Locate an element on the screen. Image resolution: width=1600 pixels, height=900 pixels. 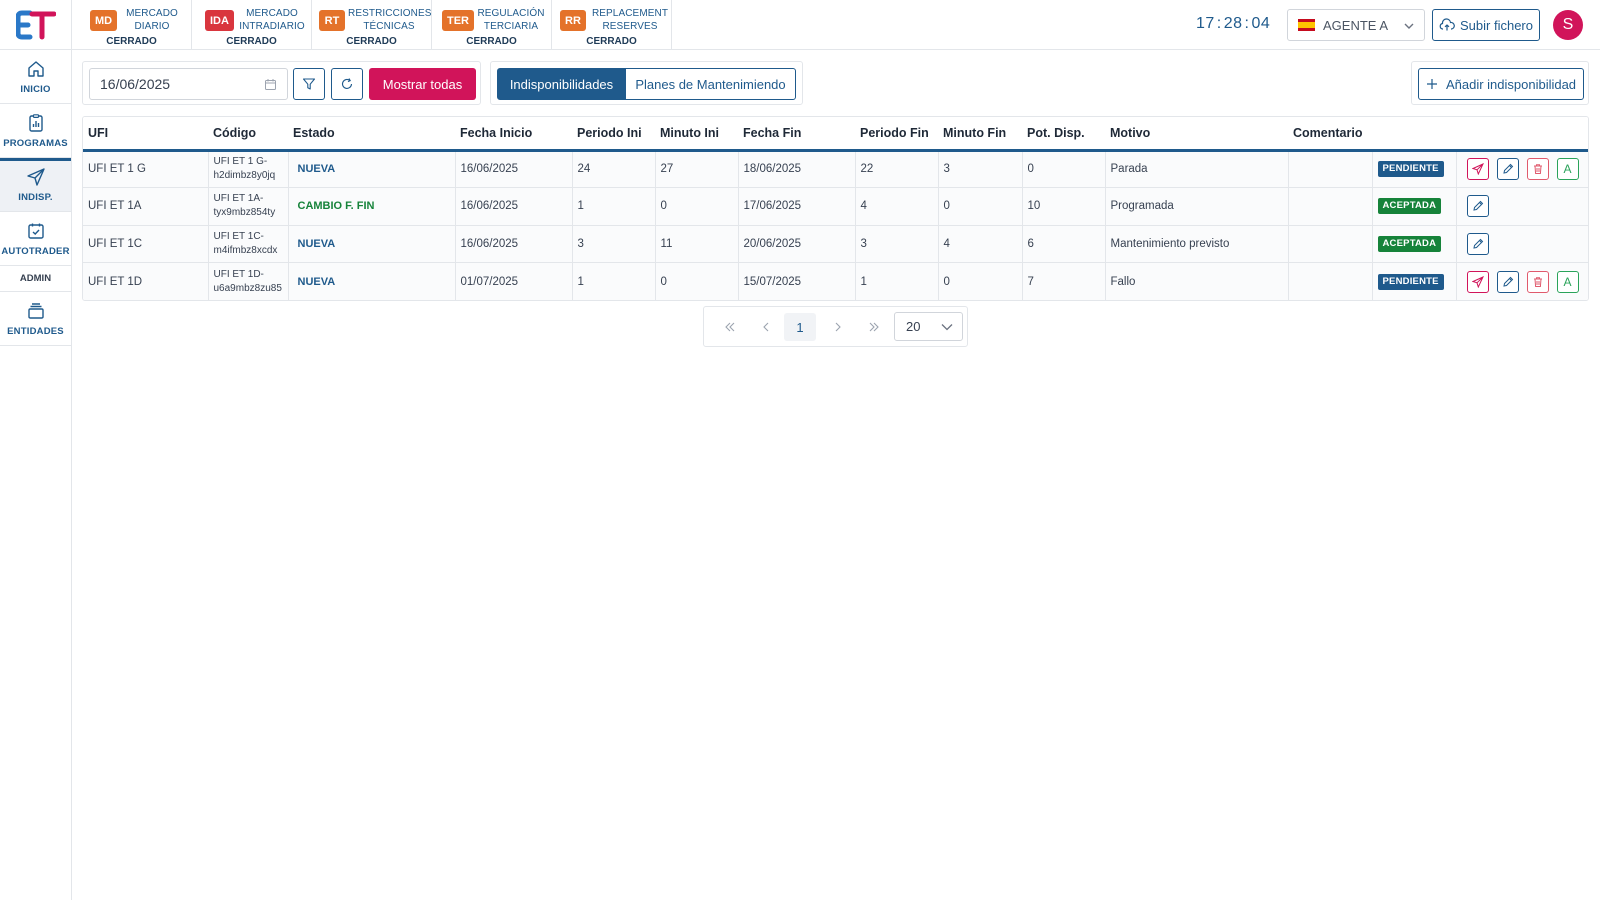
current-page: 1 is located at coordinates (800, 327).